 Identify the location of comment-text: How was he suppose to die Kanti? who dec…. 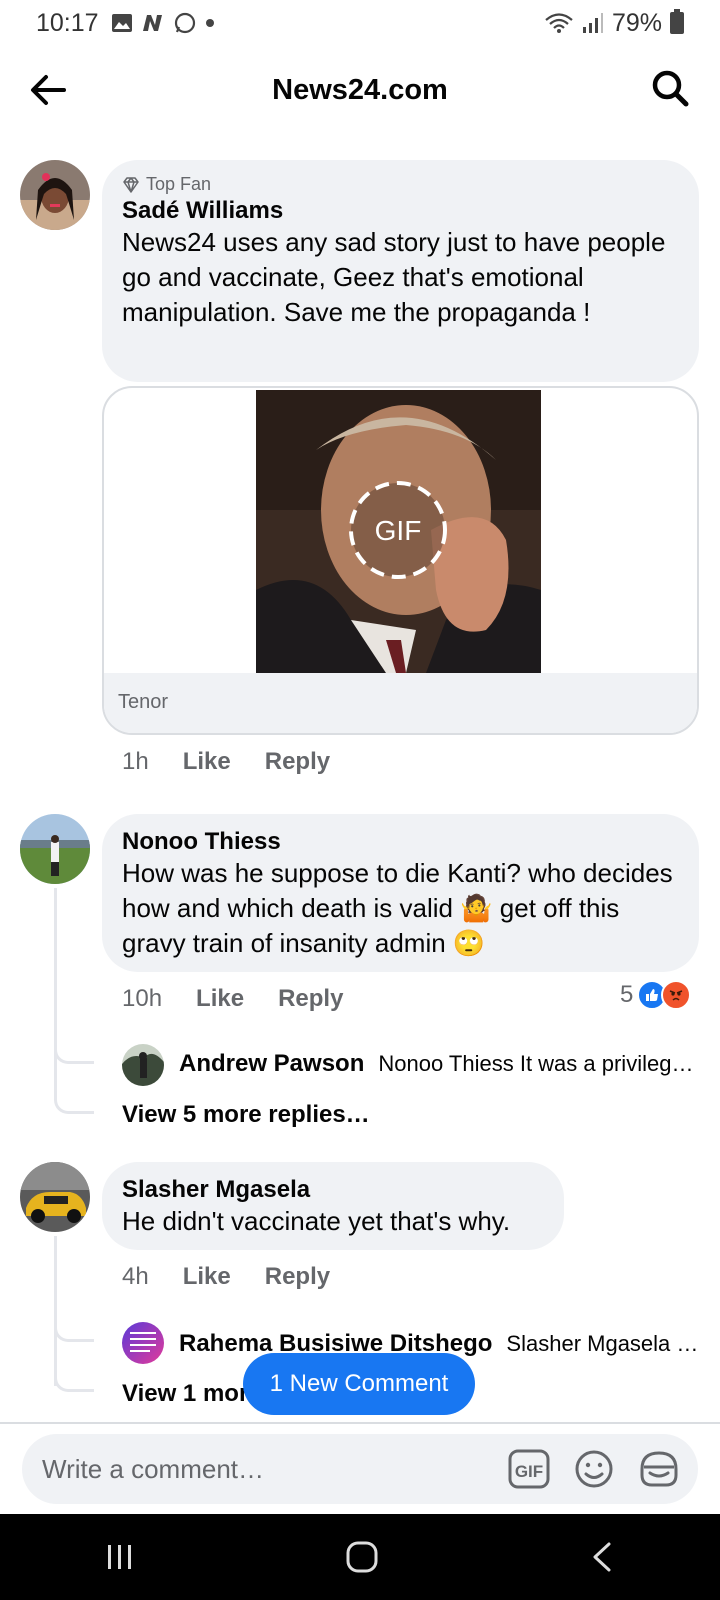
(397, 908).